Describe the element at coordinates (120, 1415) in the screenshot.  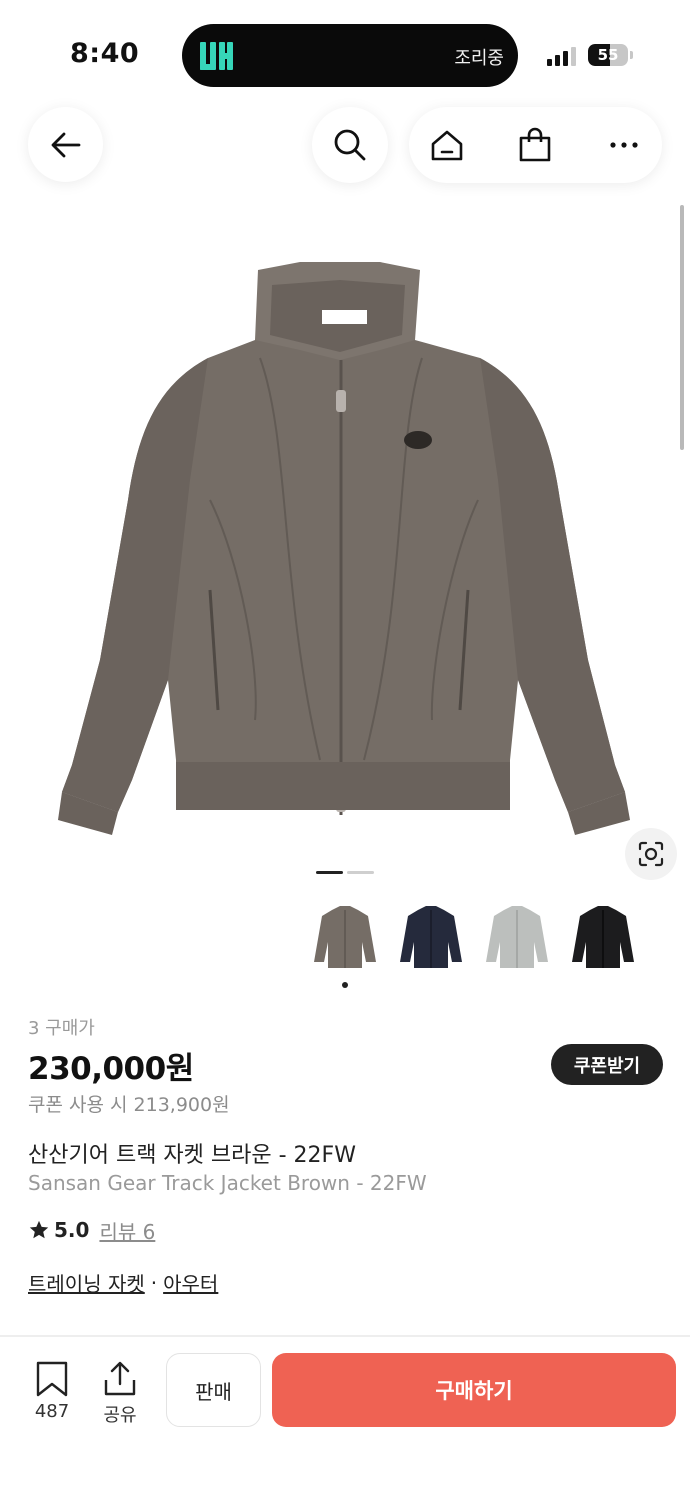
I see `share-label: 공유` at that location.